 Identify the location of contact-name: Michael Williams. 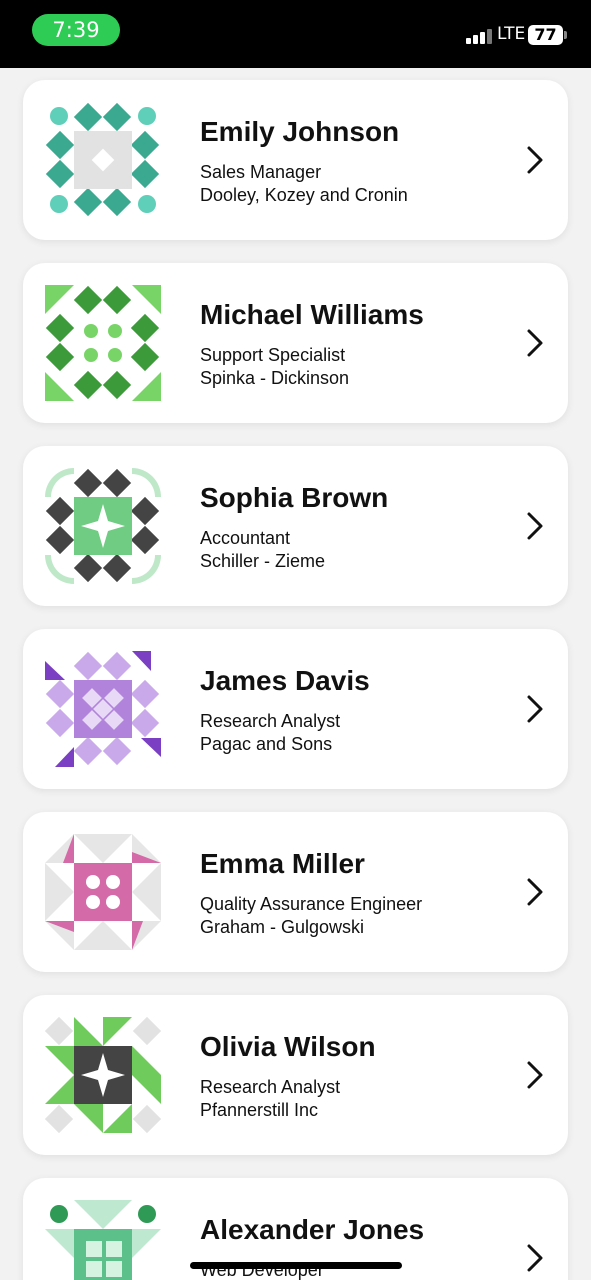
(312, 314).